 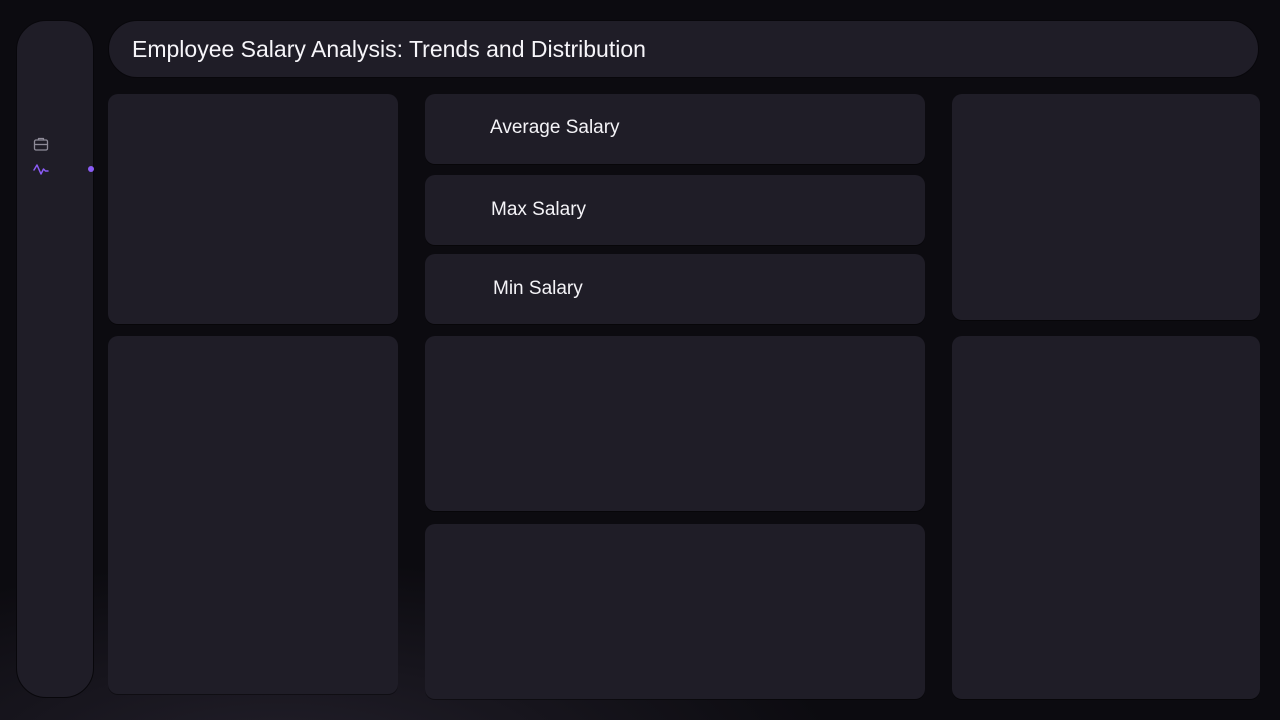 I want to click on stat-label-max-salary: Max Salary, so click(x=539, y=209).